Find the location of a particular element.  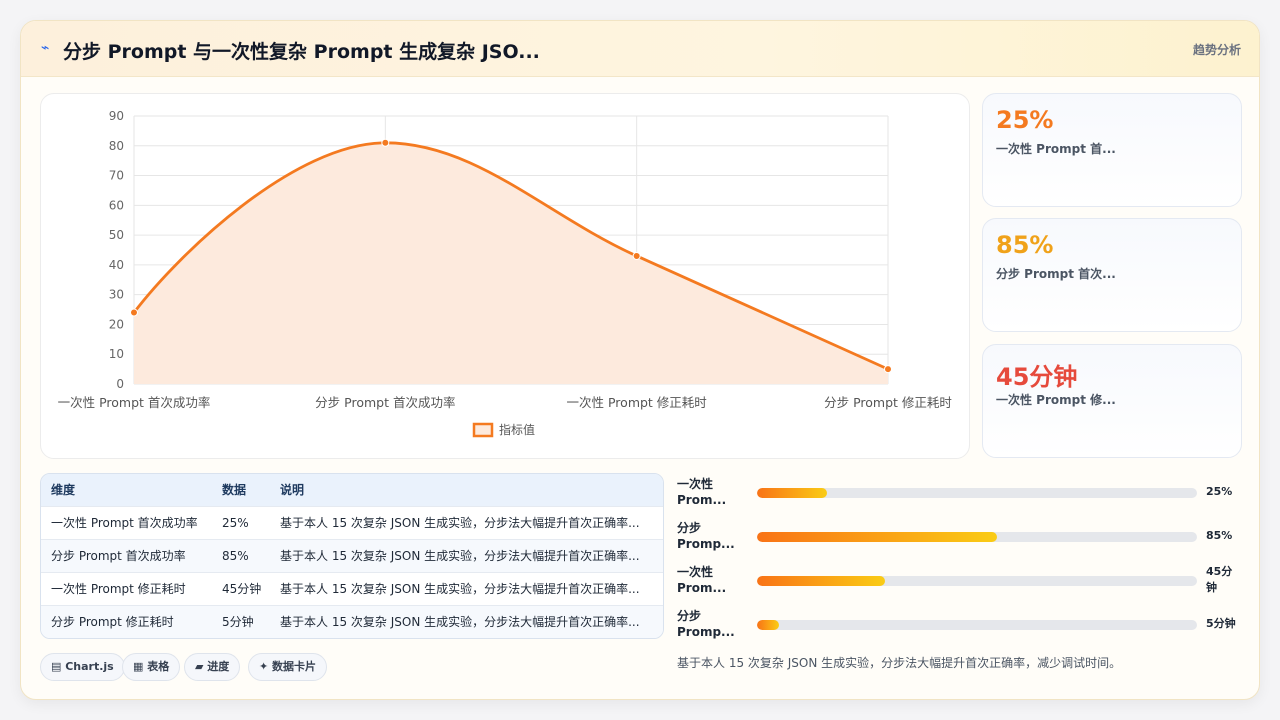

header-tag: 趋势分析 is located at coordinates (1216, 50).